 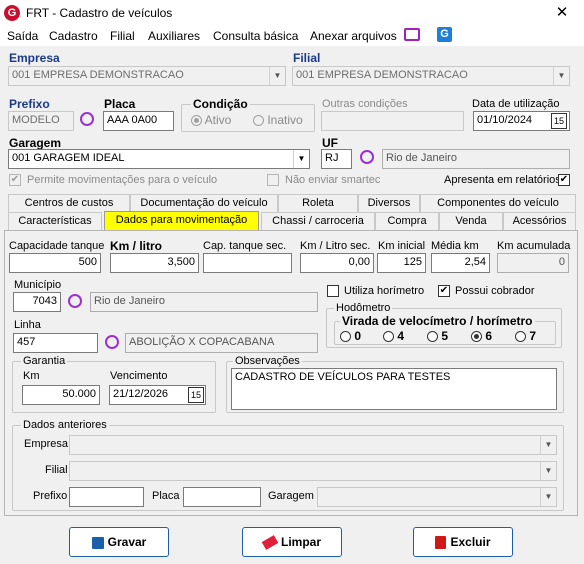 I want to click on virada-label: Virada de velocímetro / horímetro, so click(x=437, y=321).